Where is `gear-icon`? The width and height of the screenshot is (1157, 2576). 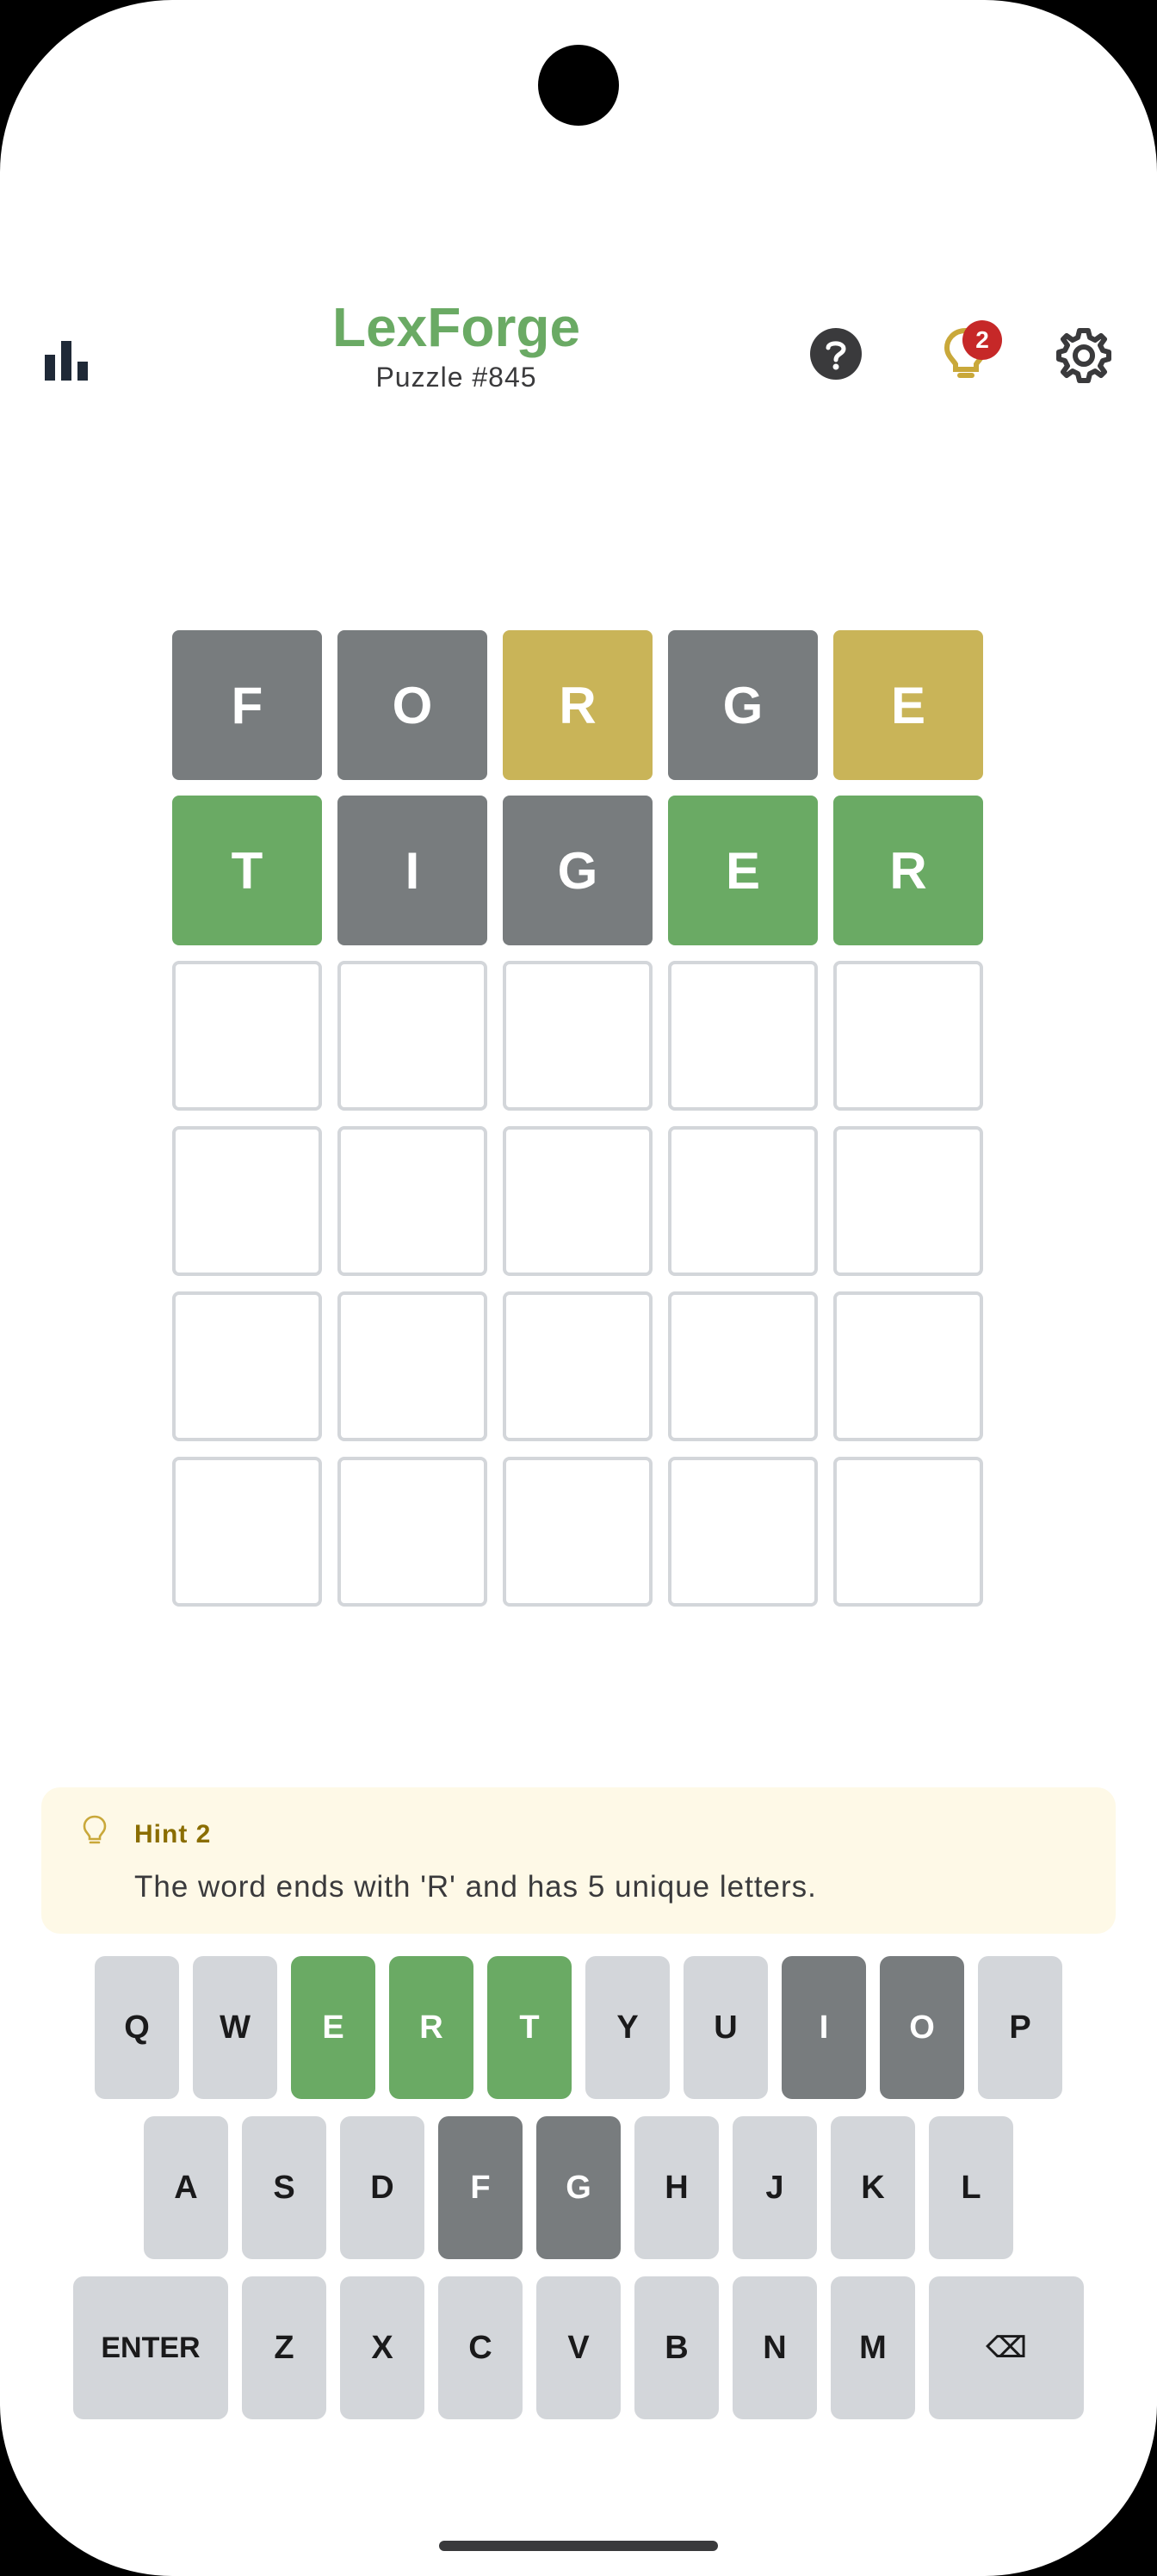
gear-icon is located at coordinates (1083, 355).